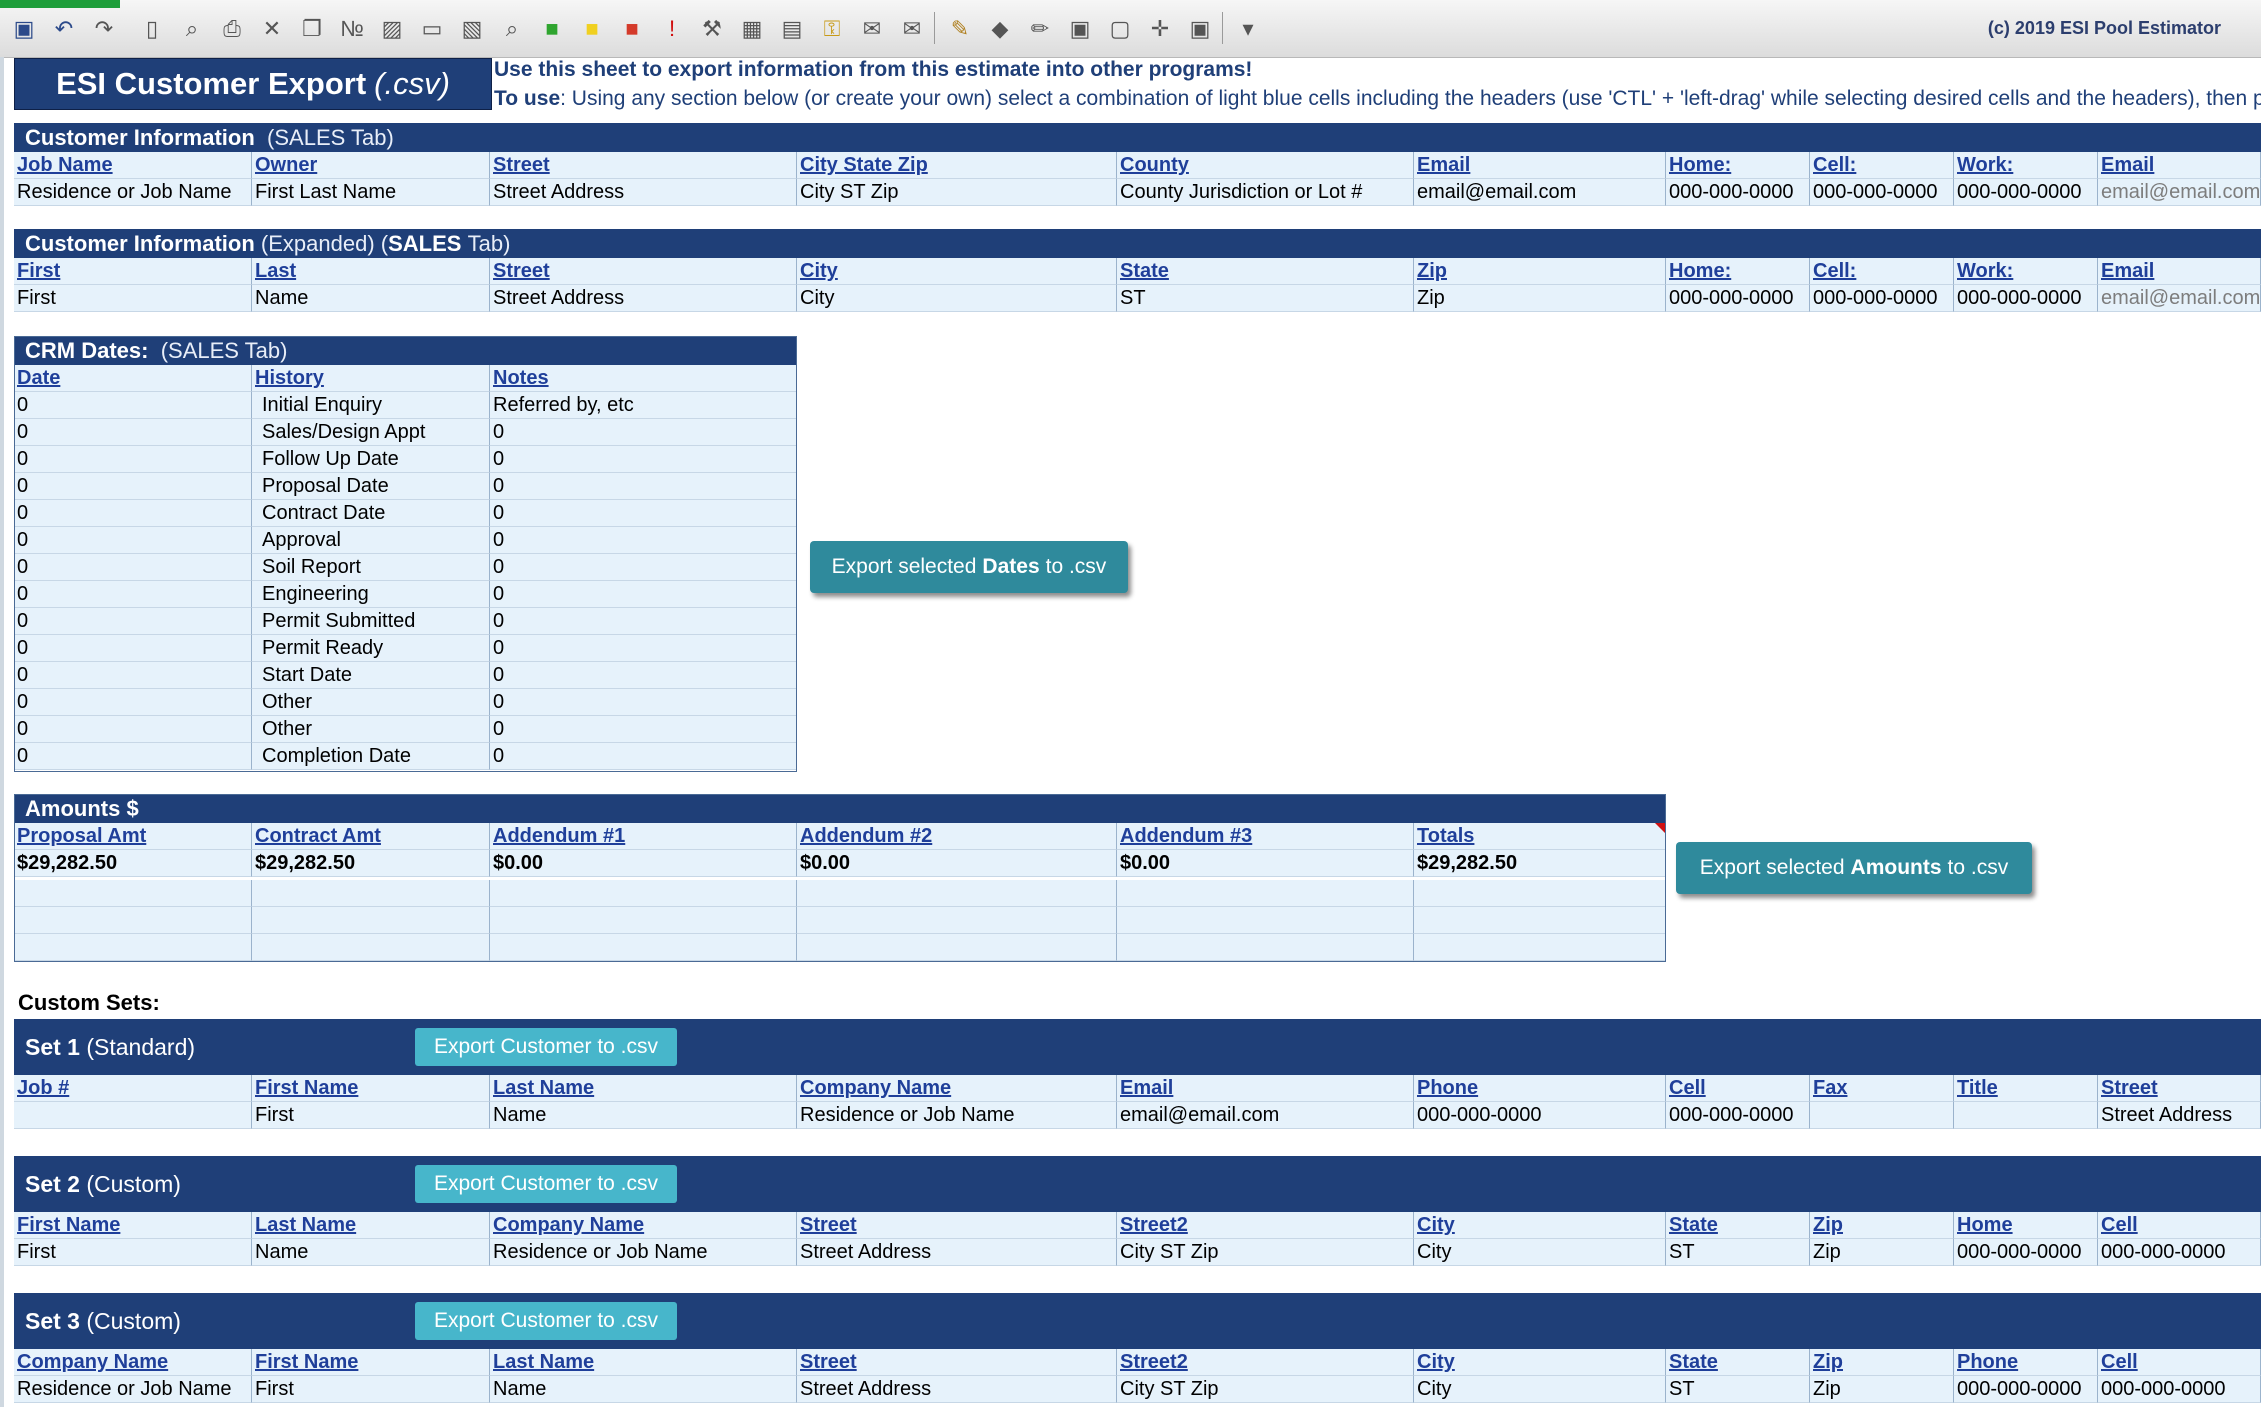 This screenshot has height=1407, width=2261. I want to click on set2-value-cell: ST, so click(1738, 1252).